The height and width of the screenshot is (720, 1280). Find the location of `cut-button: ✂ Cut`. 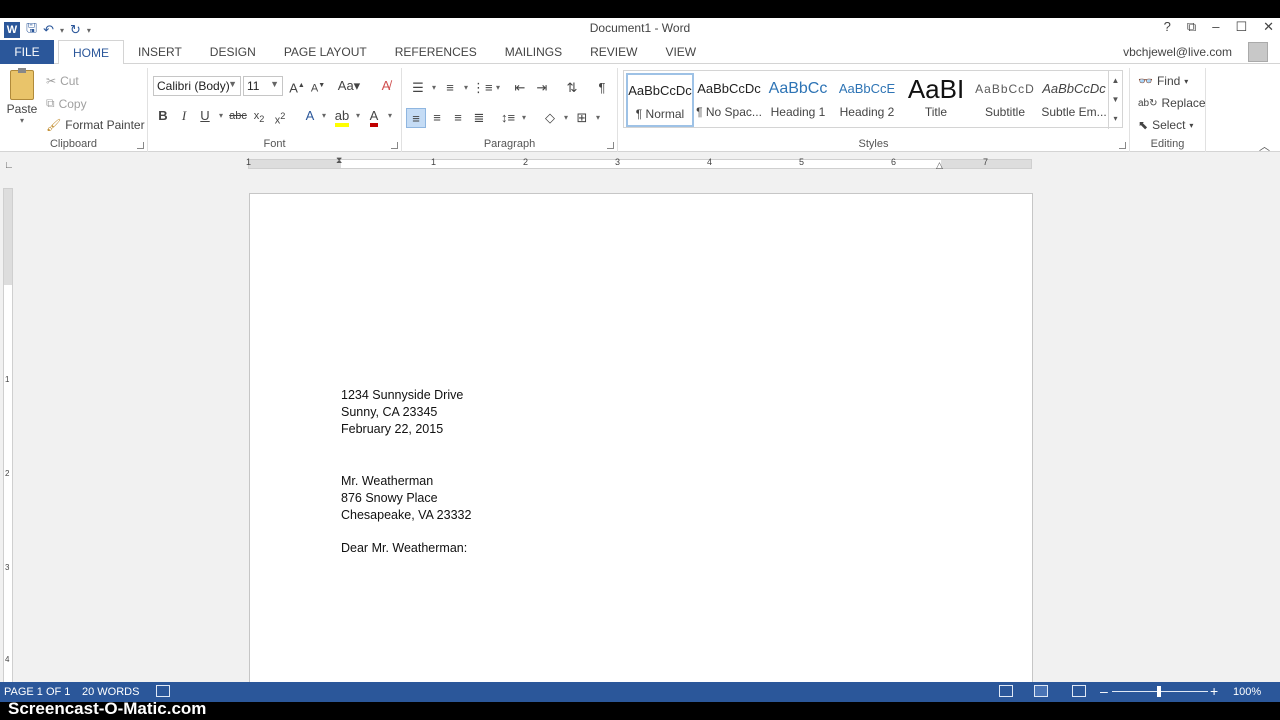

cut-button: ✂ Cut is located at coordinates (62, 81).